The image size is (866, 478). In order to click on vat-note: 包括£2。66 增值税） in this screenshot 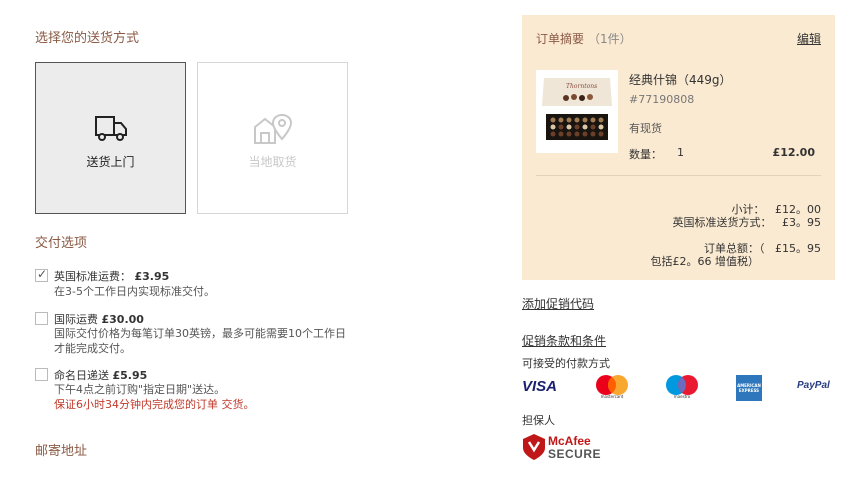, I will do `click(705, 261)`.